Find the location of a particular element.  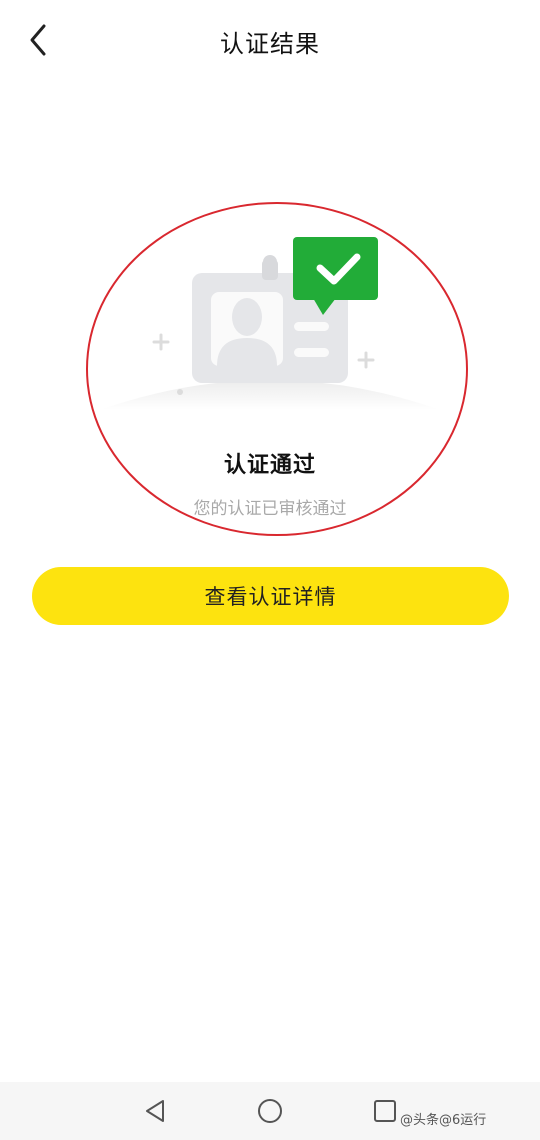

square-recent-icon is located at coordinates (385, 1111).